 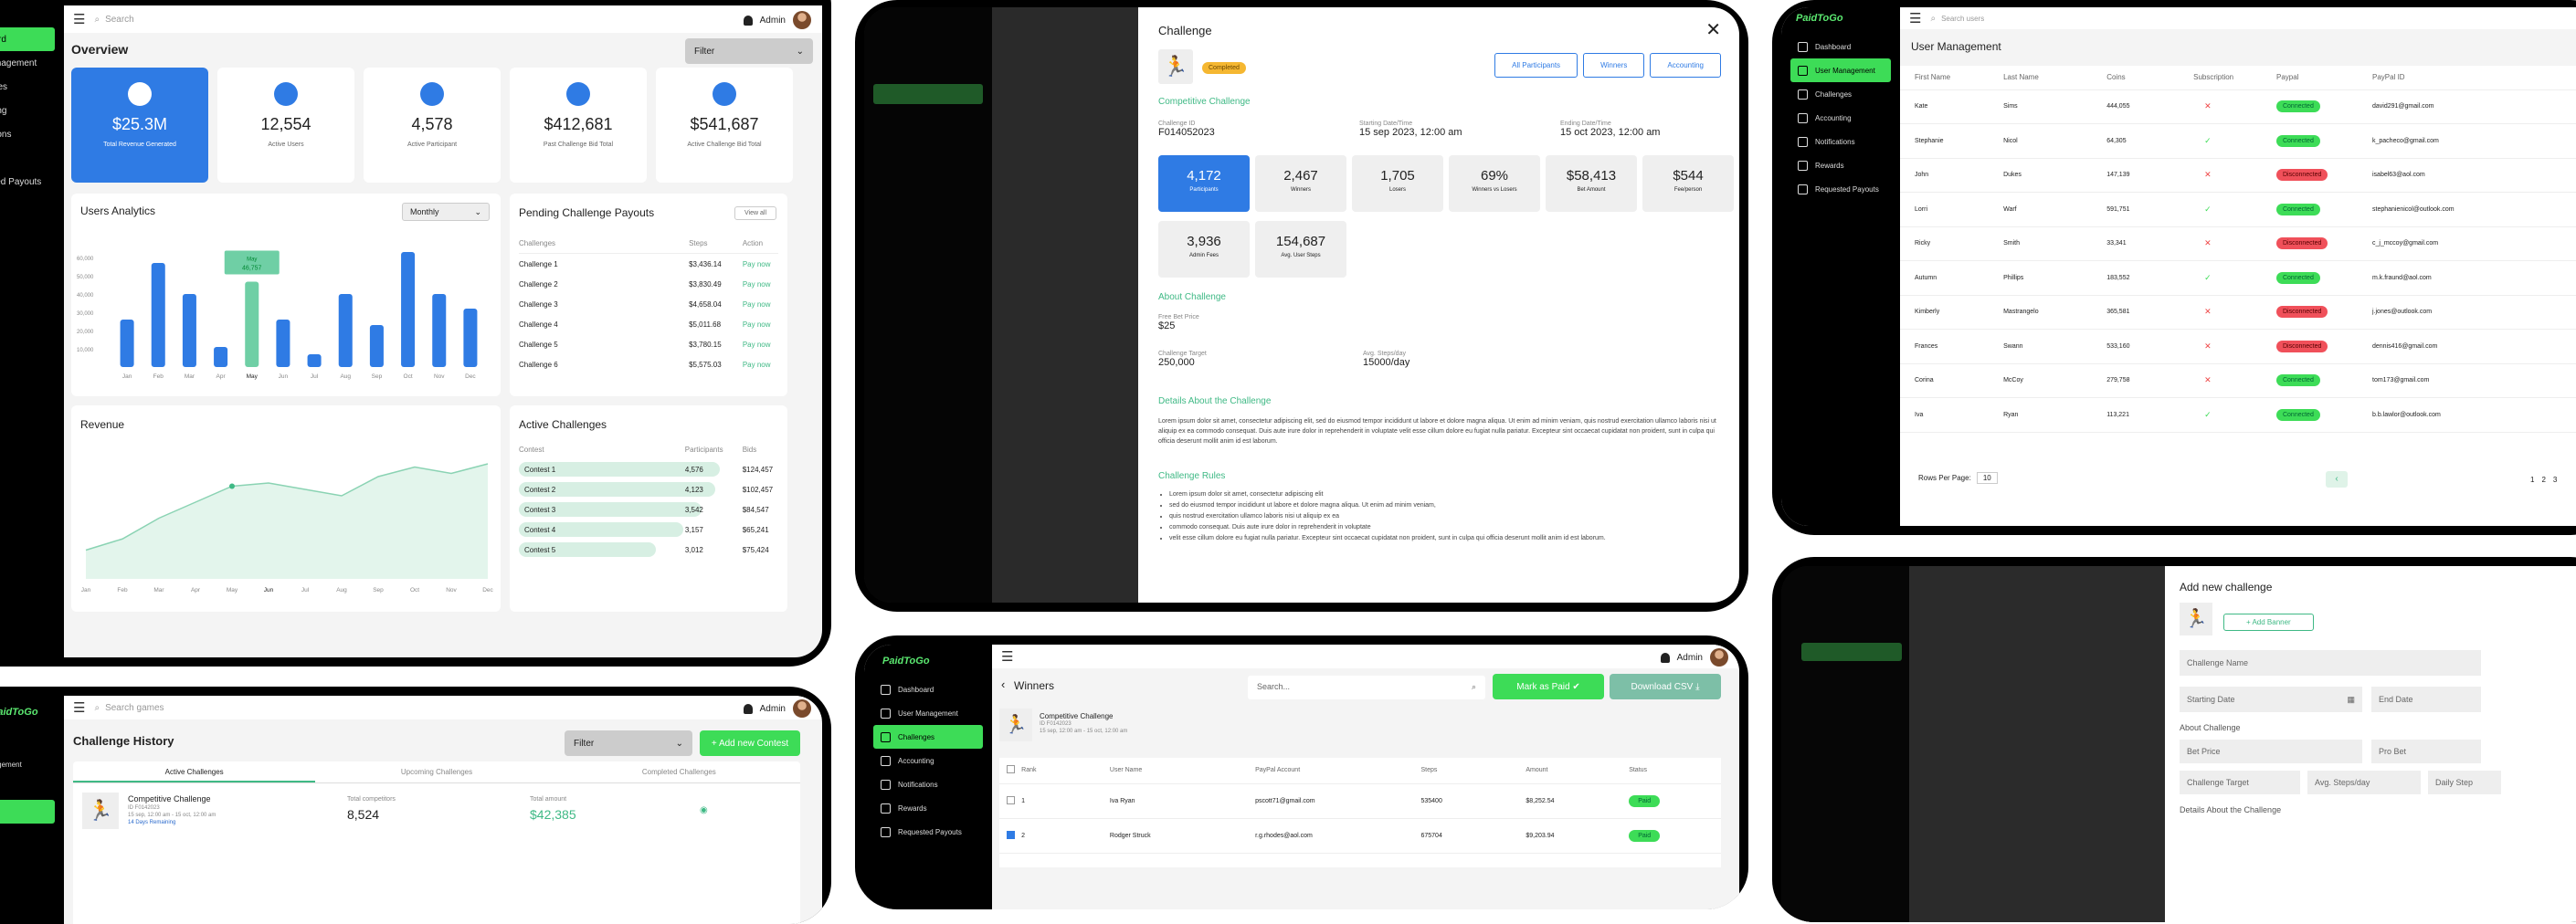 What do you see at coordinates (1003, 684) in the screenshot?
I see `back-icon: ‹` at bounding box center [1003, 684].